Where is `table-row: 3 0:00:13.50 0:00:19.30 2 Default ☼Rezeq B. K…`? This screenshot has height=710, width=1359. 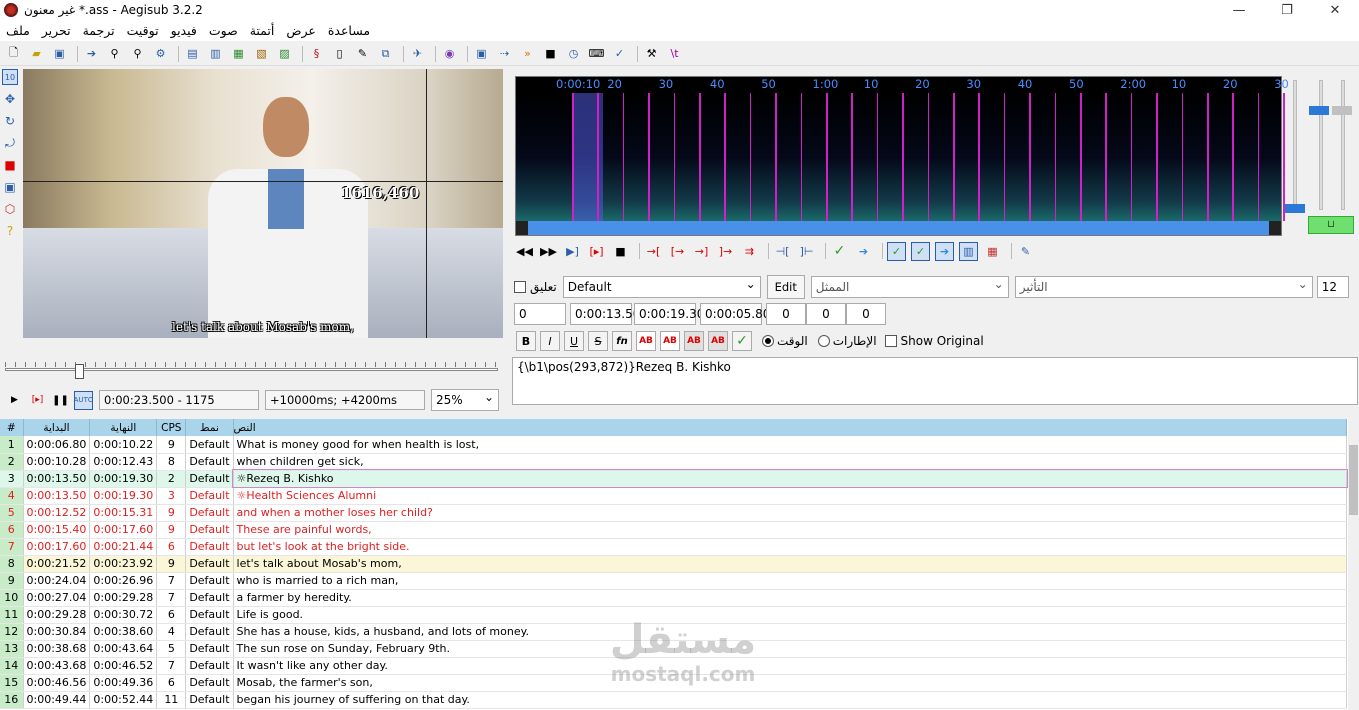 table-row: 3 0:00:13.50 0:00:19.30 2 Default ☼Rezeq B. K… is located at coordinates (674, 478).